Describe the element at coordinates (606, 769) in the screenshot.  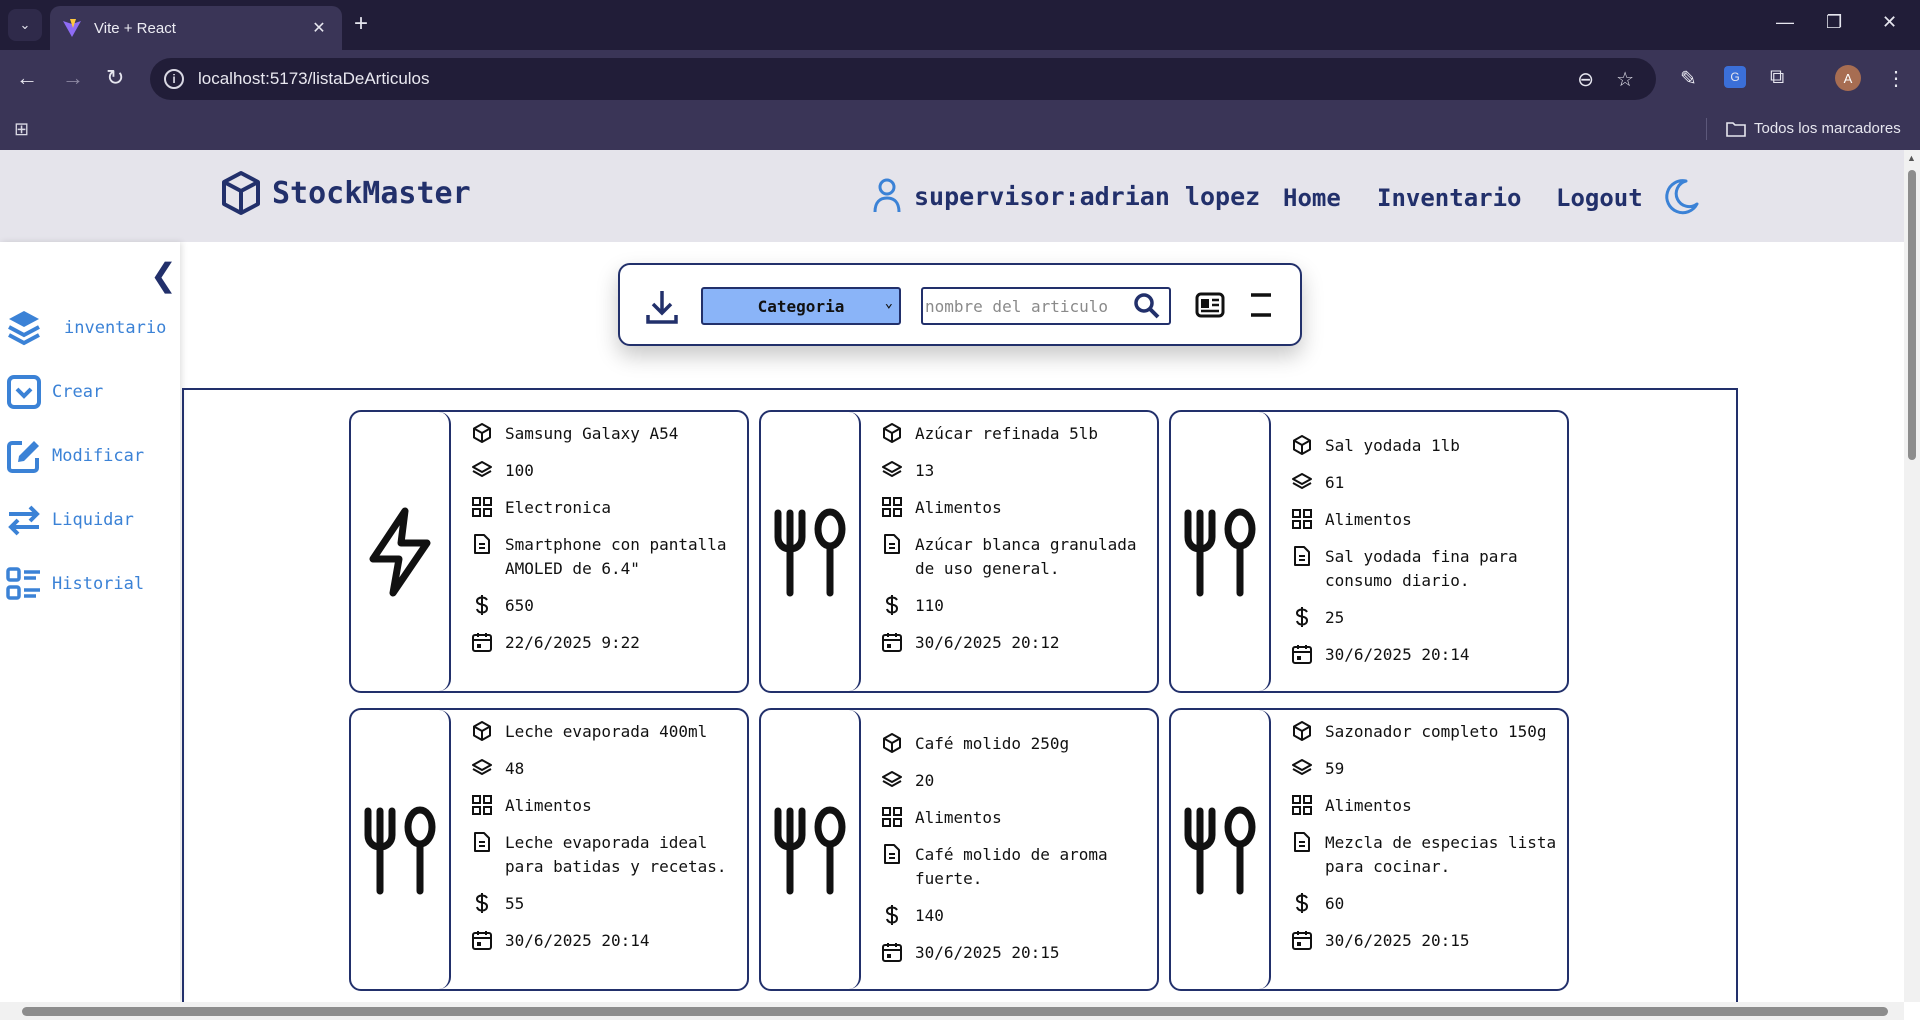
I see `article-stock-row: 48` at that location.